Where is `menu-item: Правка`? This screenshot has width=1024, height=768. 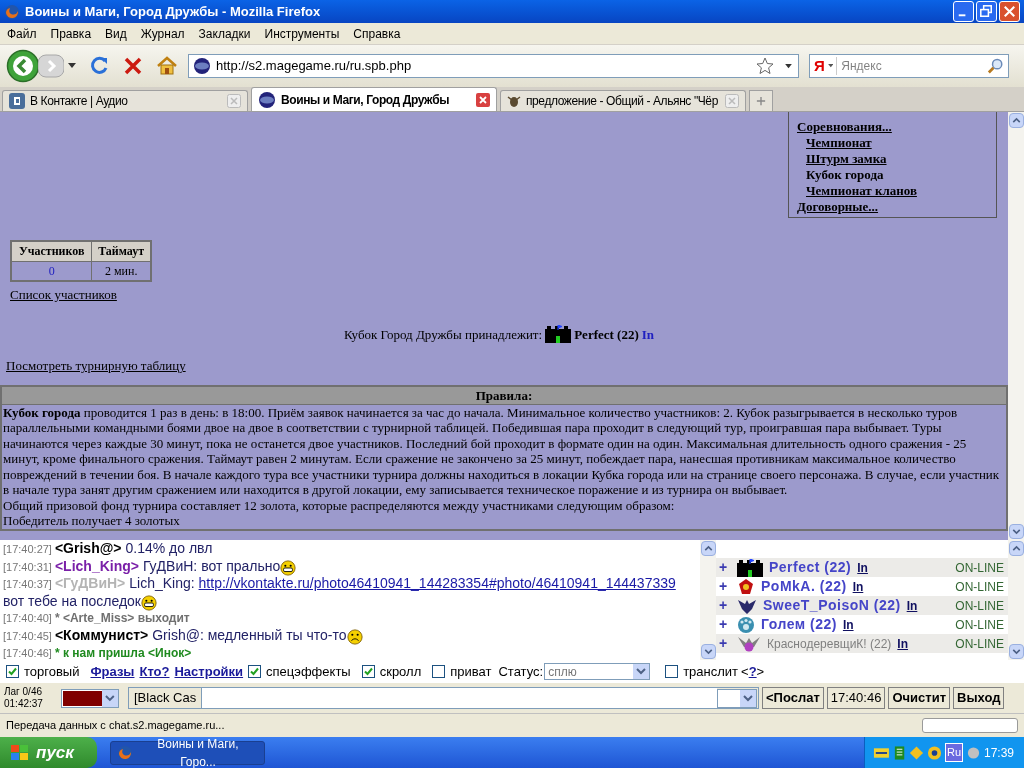 menu-item: Правка is located at coordinates (71, 33).